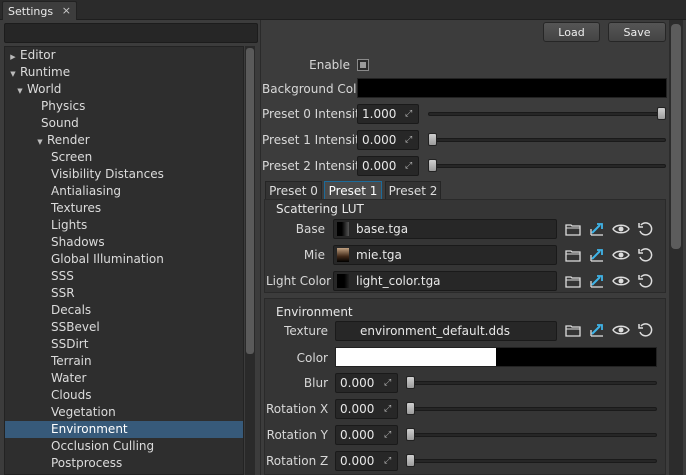 This screenshot has height=475, width=686. I want to click on tab-settings-label: Settings, so click(31, 11).